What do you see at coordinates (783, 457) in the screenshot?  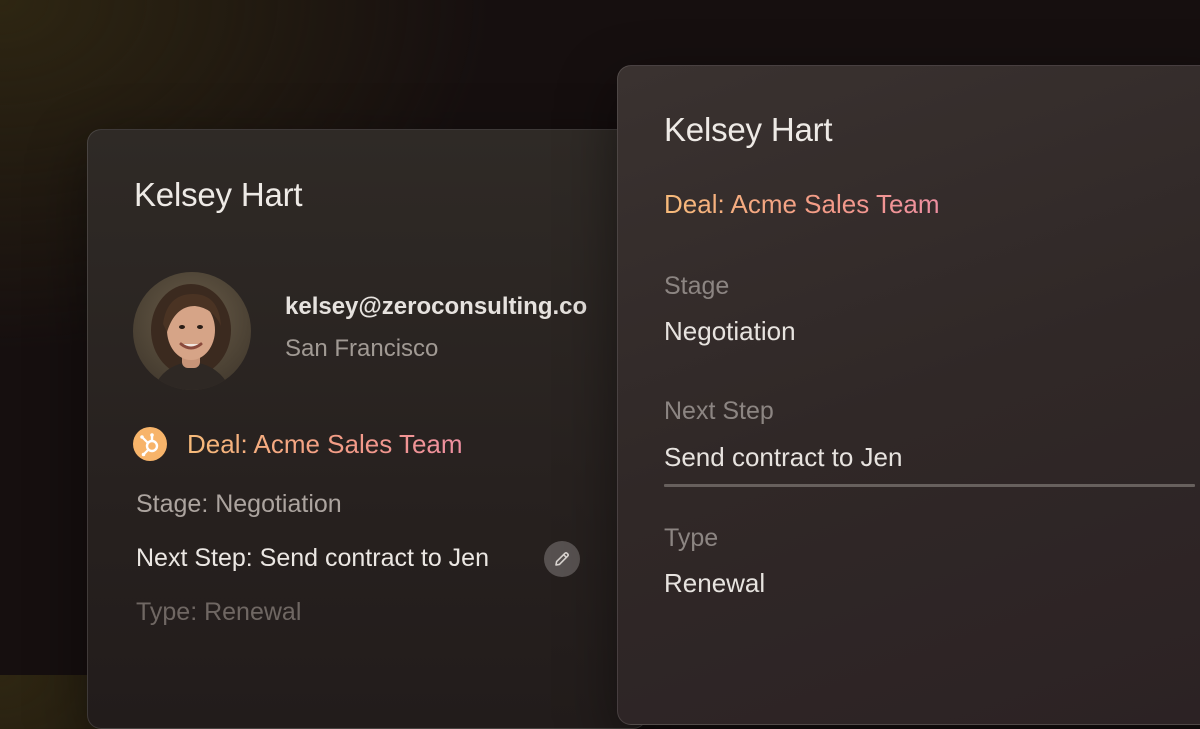 I see `next-step-input: Send contract to Jen` at bounding box center [783, 457].